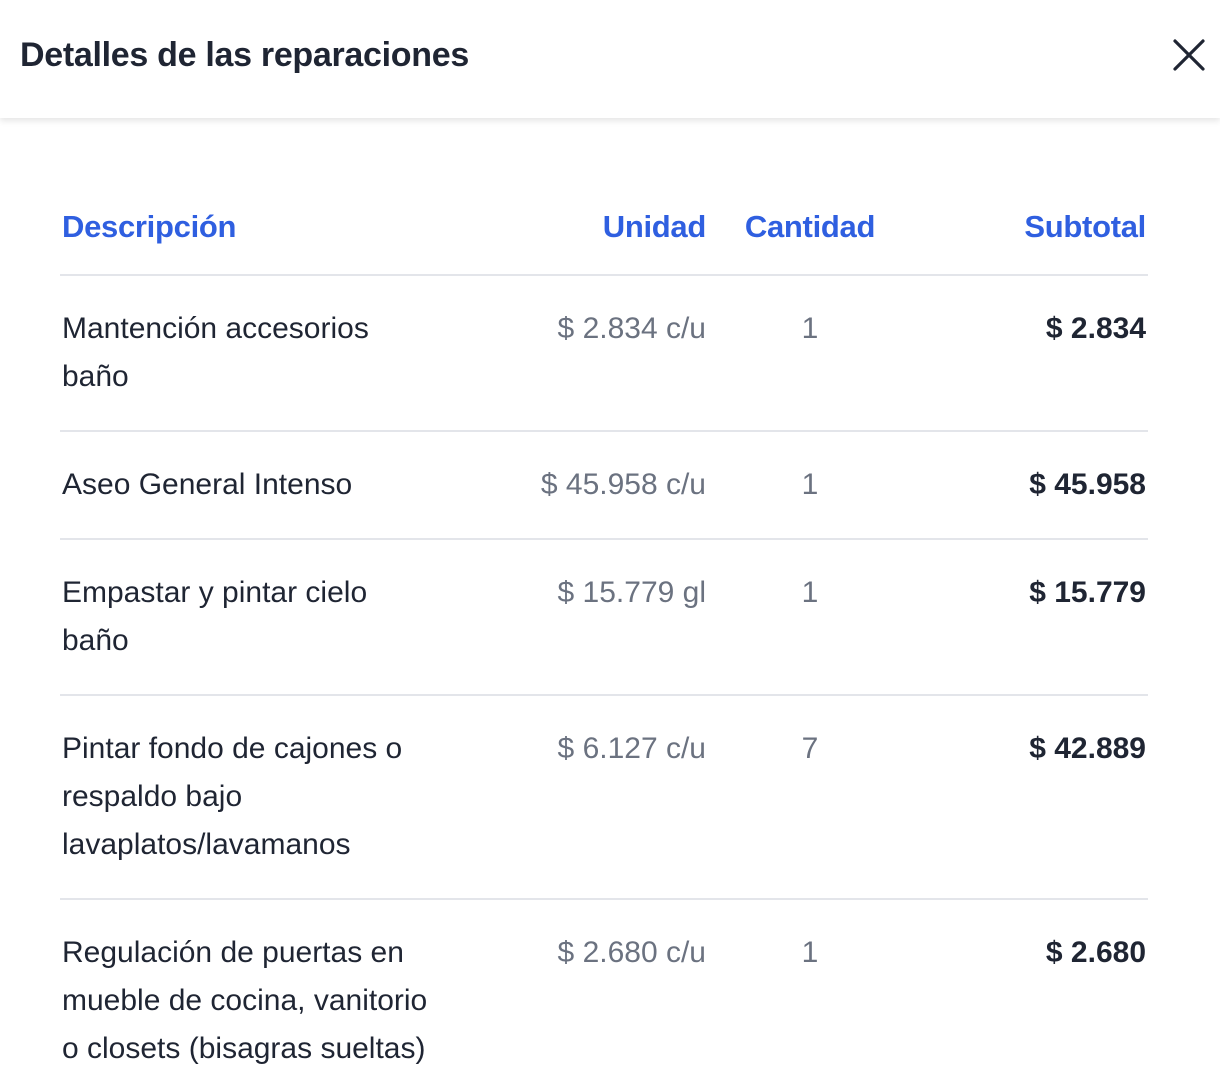 The height and width of the screenshot is (1070, 1220). I want to click on row-subtotal: $ 45.958, so click(1030, 485).